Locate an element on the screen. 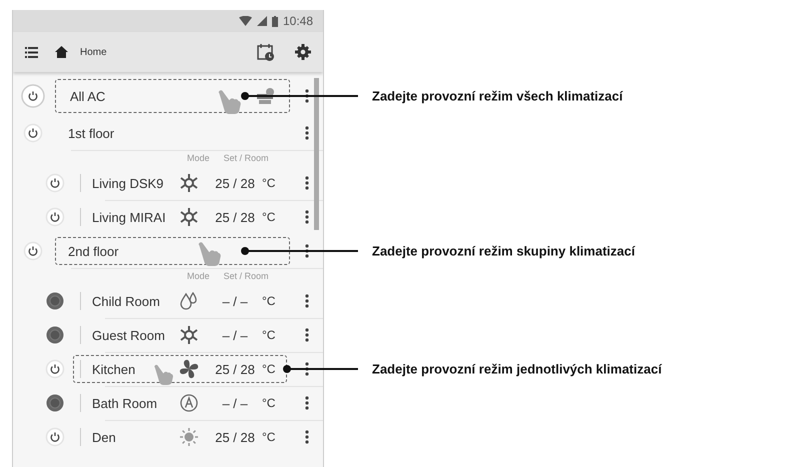 Image resolution: width=792 pixels, height=467 pixels. callout-text: Zadejte provozní režim všech klimatizací is located at coordinates (497, 96).